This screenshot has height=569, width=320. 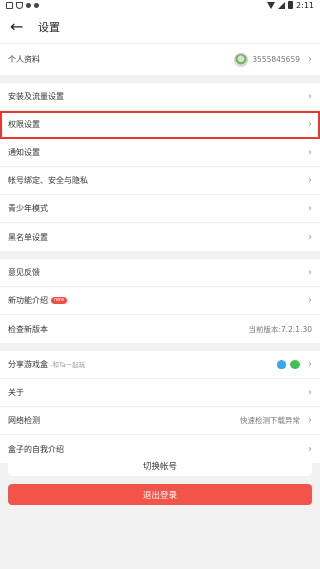 What do you see at coordinates (282, 5) in the screenshot?
I see `signal-icon` at bounding box center [282, 5].